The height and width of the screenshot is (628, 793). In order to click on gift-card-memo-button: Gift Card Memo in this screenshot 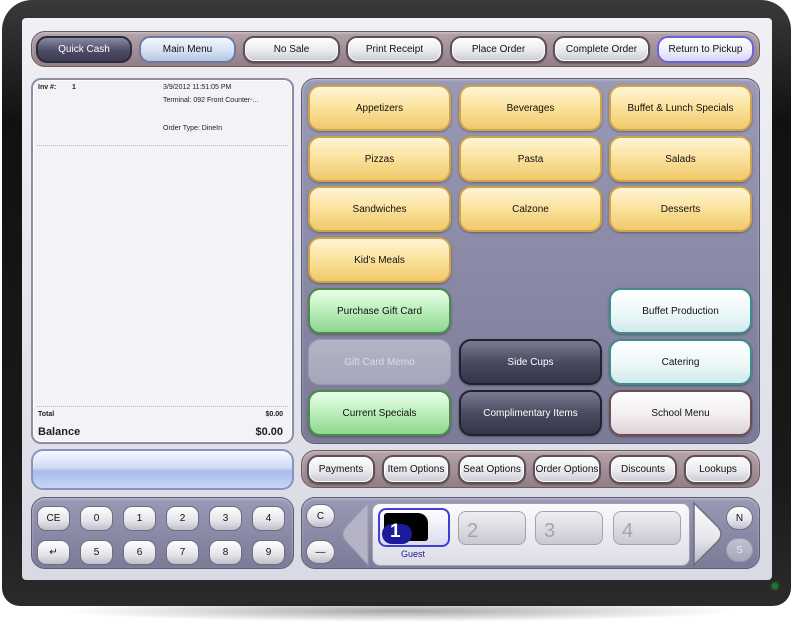, I will do `click(379, 362)`.